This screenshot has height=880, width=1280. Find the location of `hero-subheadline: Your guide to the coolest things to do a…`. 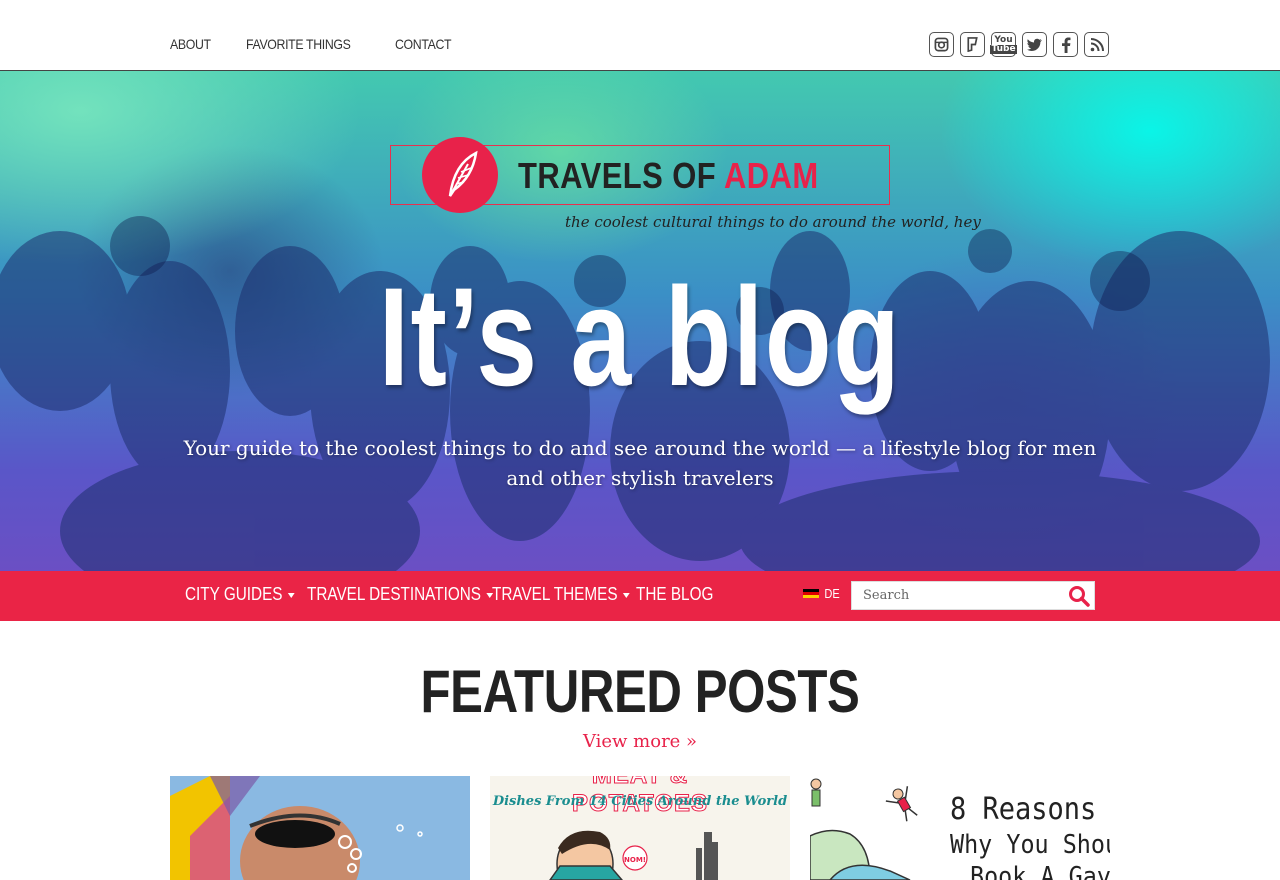

hero-subheadline: Your guide to the coolest things to do a… is located at coordinates (640, 463).